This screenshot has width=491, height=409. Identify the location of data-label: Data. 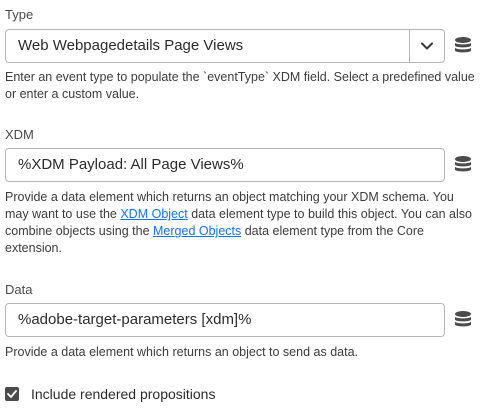
(19, 289).